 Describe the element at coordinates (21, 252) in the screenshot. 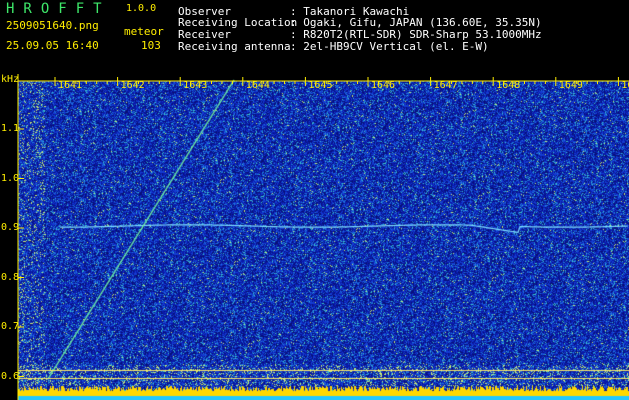

I see `y-ticks` at that location.